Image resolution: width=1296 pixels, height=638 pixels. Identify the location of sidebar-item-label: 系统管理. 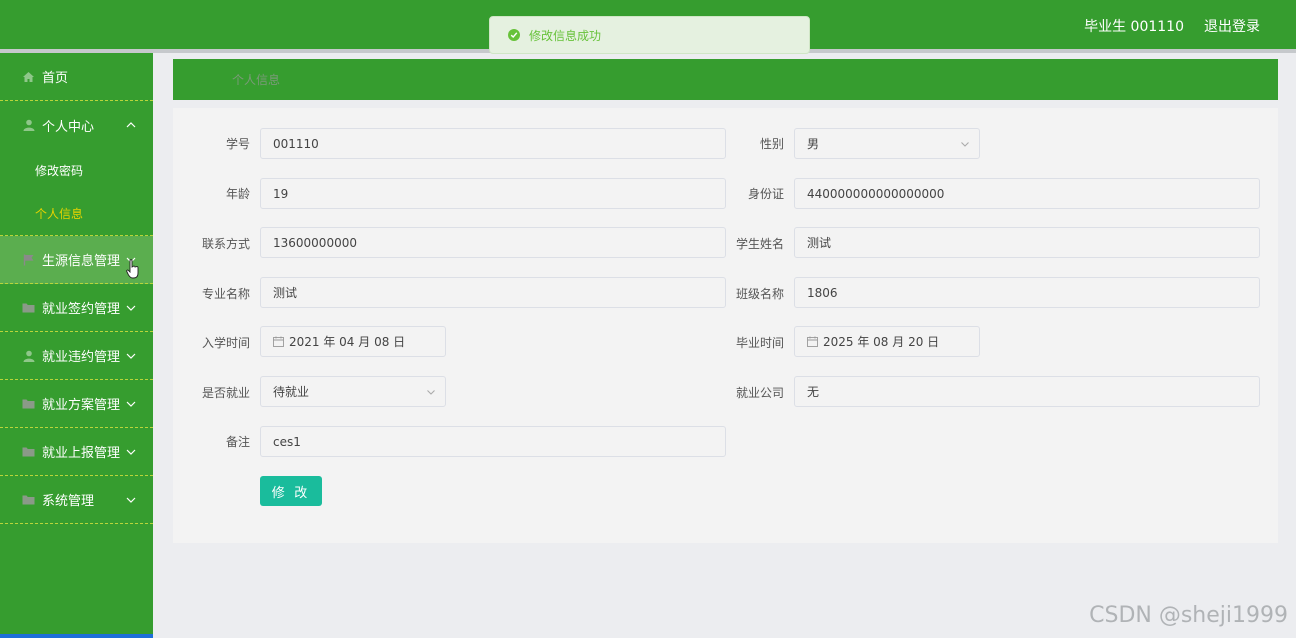
(68, 501).